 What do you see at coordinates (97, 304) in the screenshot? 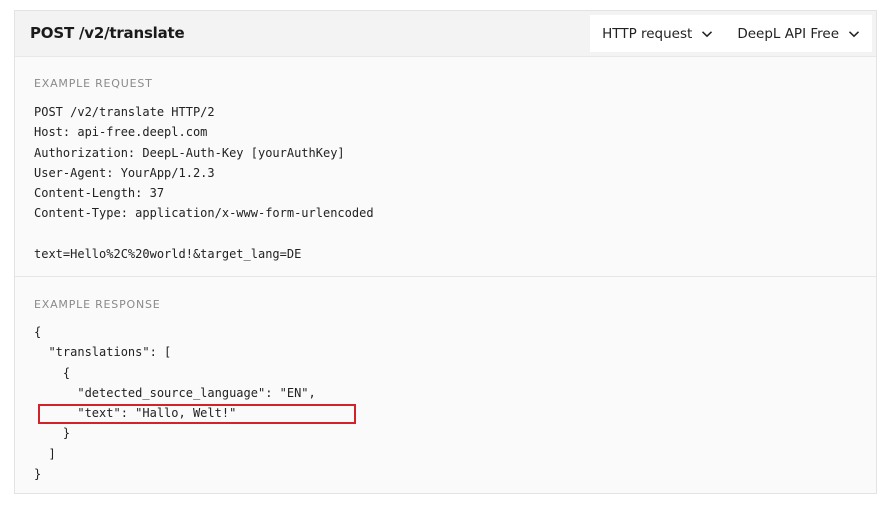
I see `example-response-label: EXAMPLE RESPONSE` at bounding box center [97, 304].